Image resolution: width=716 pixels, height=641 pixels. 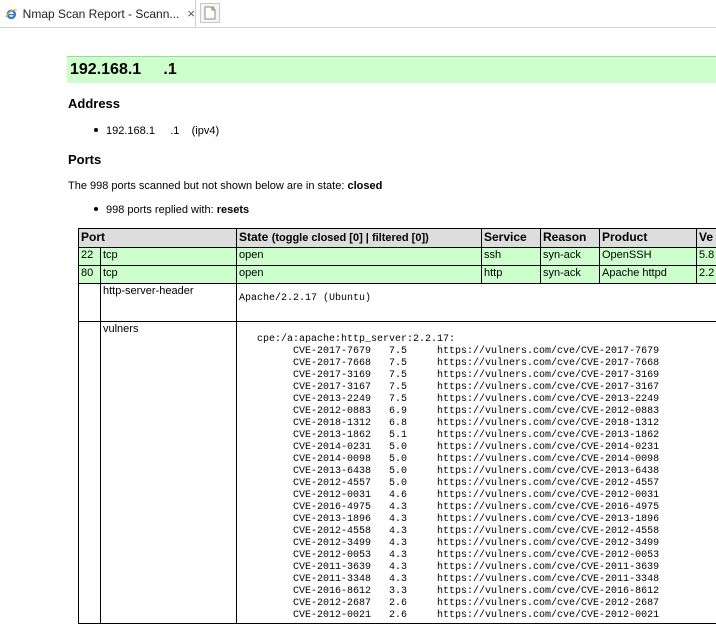 I want to click on port-product: Apache httpd, so click(x=648, y=274).